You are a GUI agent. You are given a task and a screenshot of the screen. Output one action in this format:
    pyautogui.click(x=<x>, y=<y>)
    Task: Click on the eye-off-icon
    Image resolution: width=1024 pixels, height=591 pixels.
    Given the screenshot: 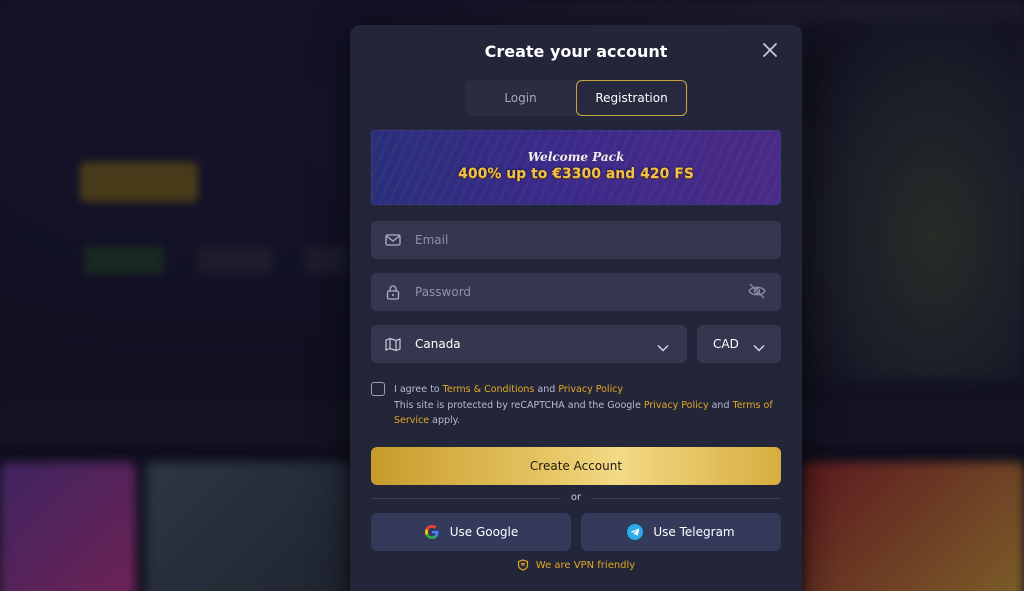 What is the action you would take?
    pyautogui.click(x=757, y=293)
    